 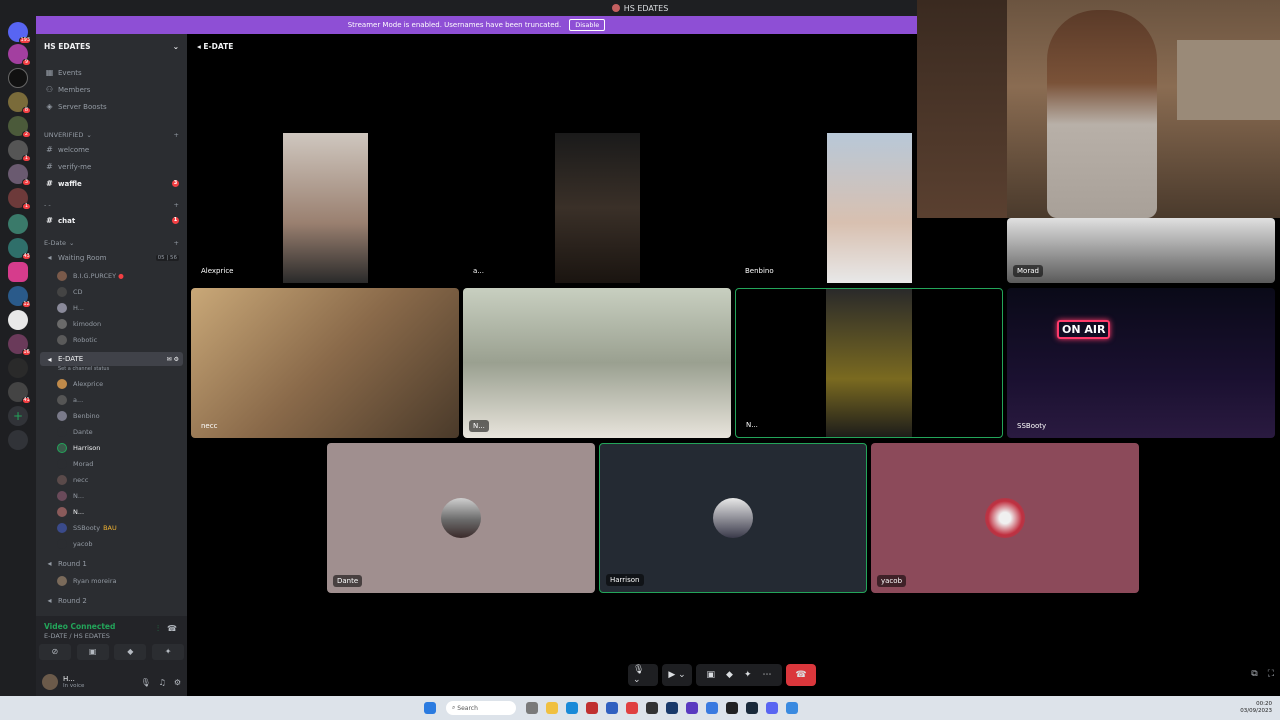 What do you see at coordinates (177, 682) in the screenshot?
I see `gear-icon: ⚙` at bounding box center [177, 682].